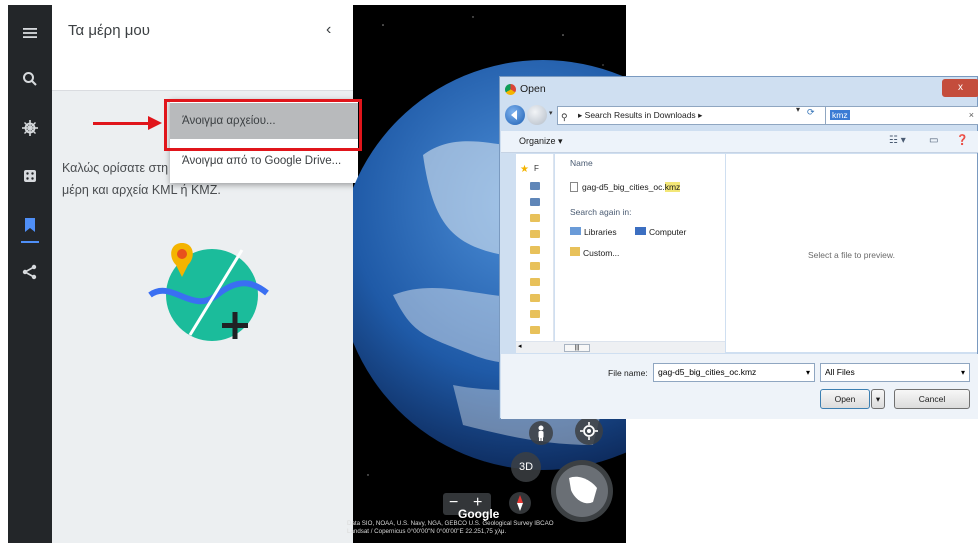 The width and height of the screenshot is (978, 543). What do you see at coordinates (30, 79) in the screenshot?
I see `search-icon` at bounding box center [30, 79].